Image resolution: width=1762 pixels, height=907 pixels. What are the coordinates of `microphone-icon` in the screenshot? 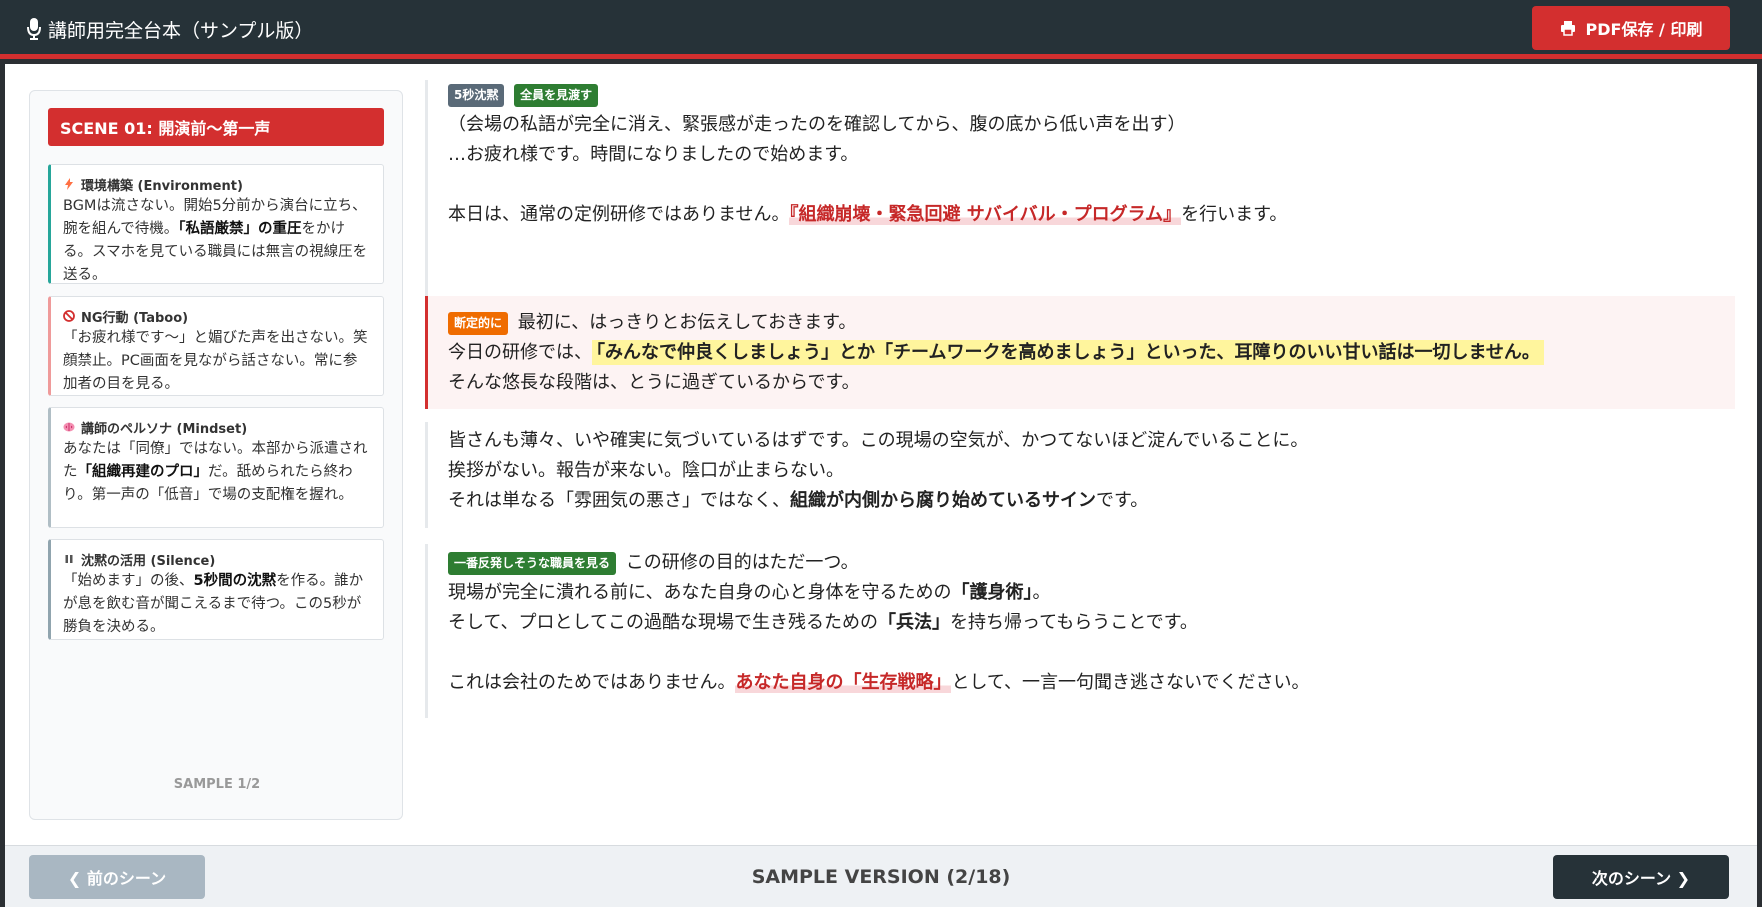 It's located at (34, 29).